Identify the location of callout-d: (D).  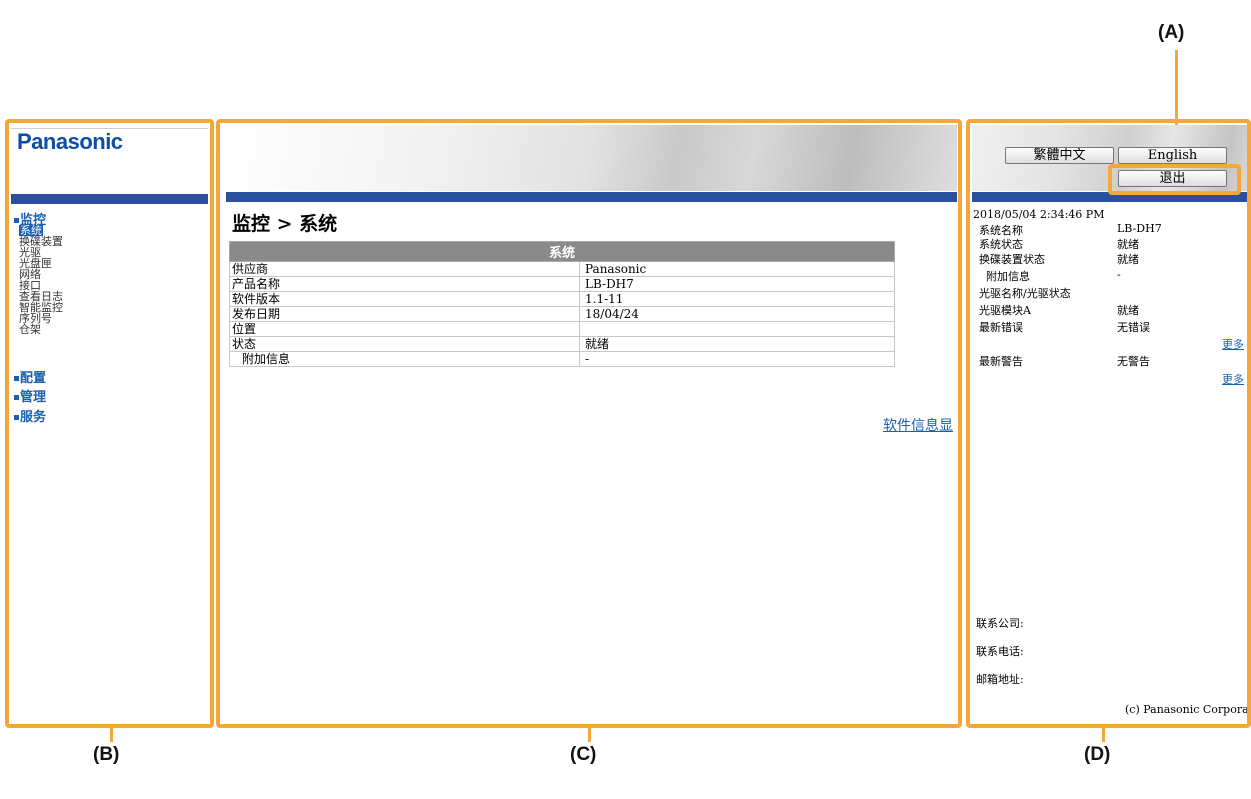
(1097, 754).